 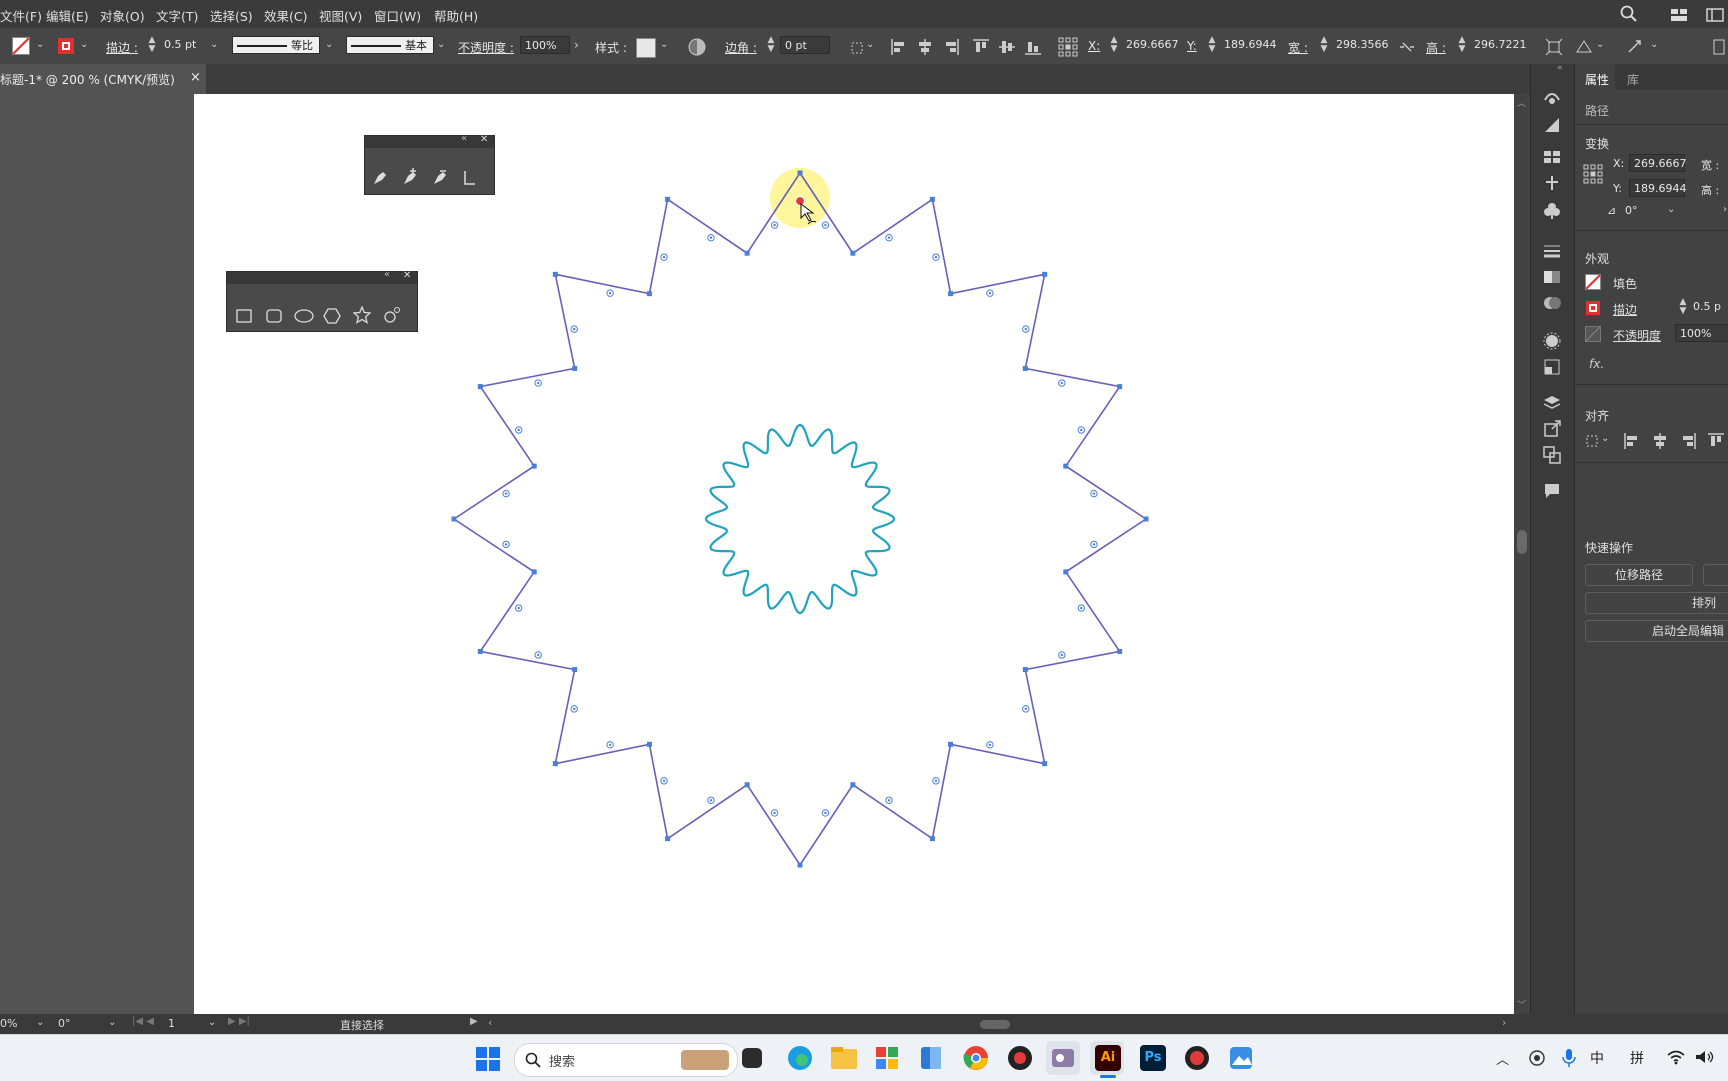 I want to click on ellipse-tool-icon, so click(x=304, y=316).